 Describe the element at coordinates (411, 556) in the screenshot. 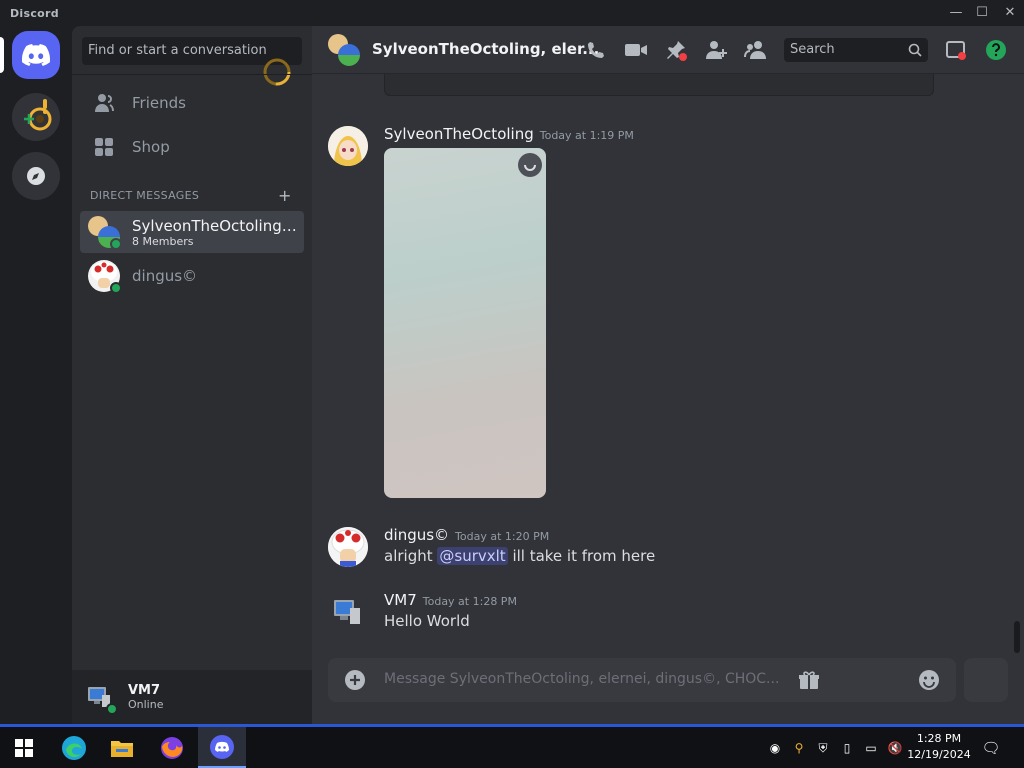

I see `message-text-before: alright` at that location.